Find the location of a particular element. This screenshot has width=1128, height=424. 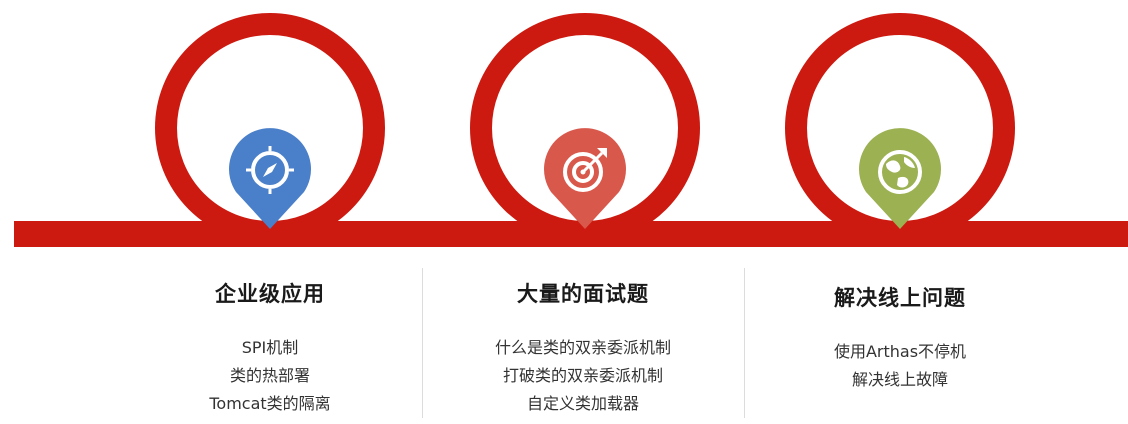

stage-column-2: 大量的面试题 什么是类的双亲委派机制 打破类的双亲委派机制 自定义类加载器 is located at coordinates (583, 343).